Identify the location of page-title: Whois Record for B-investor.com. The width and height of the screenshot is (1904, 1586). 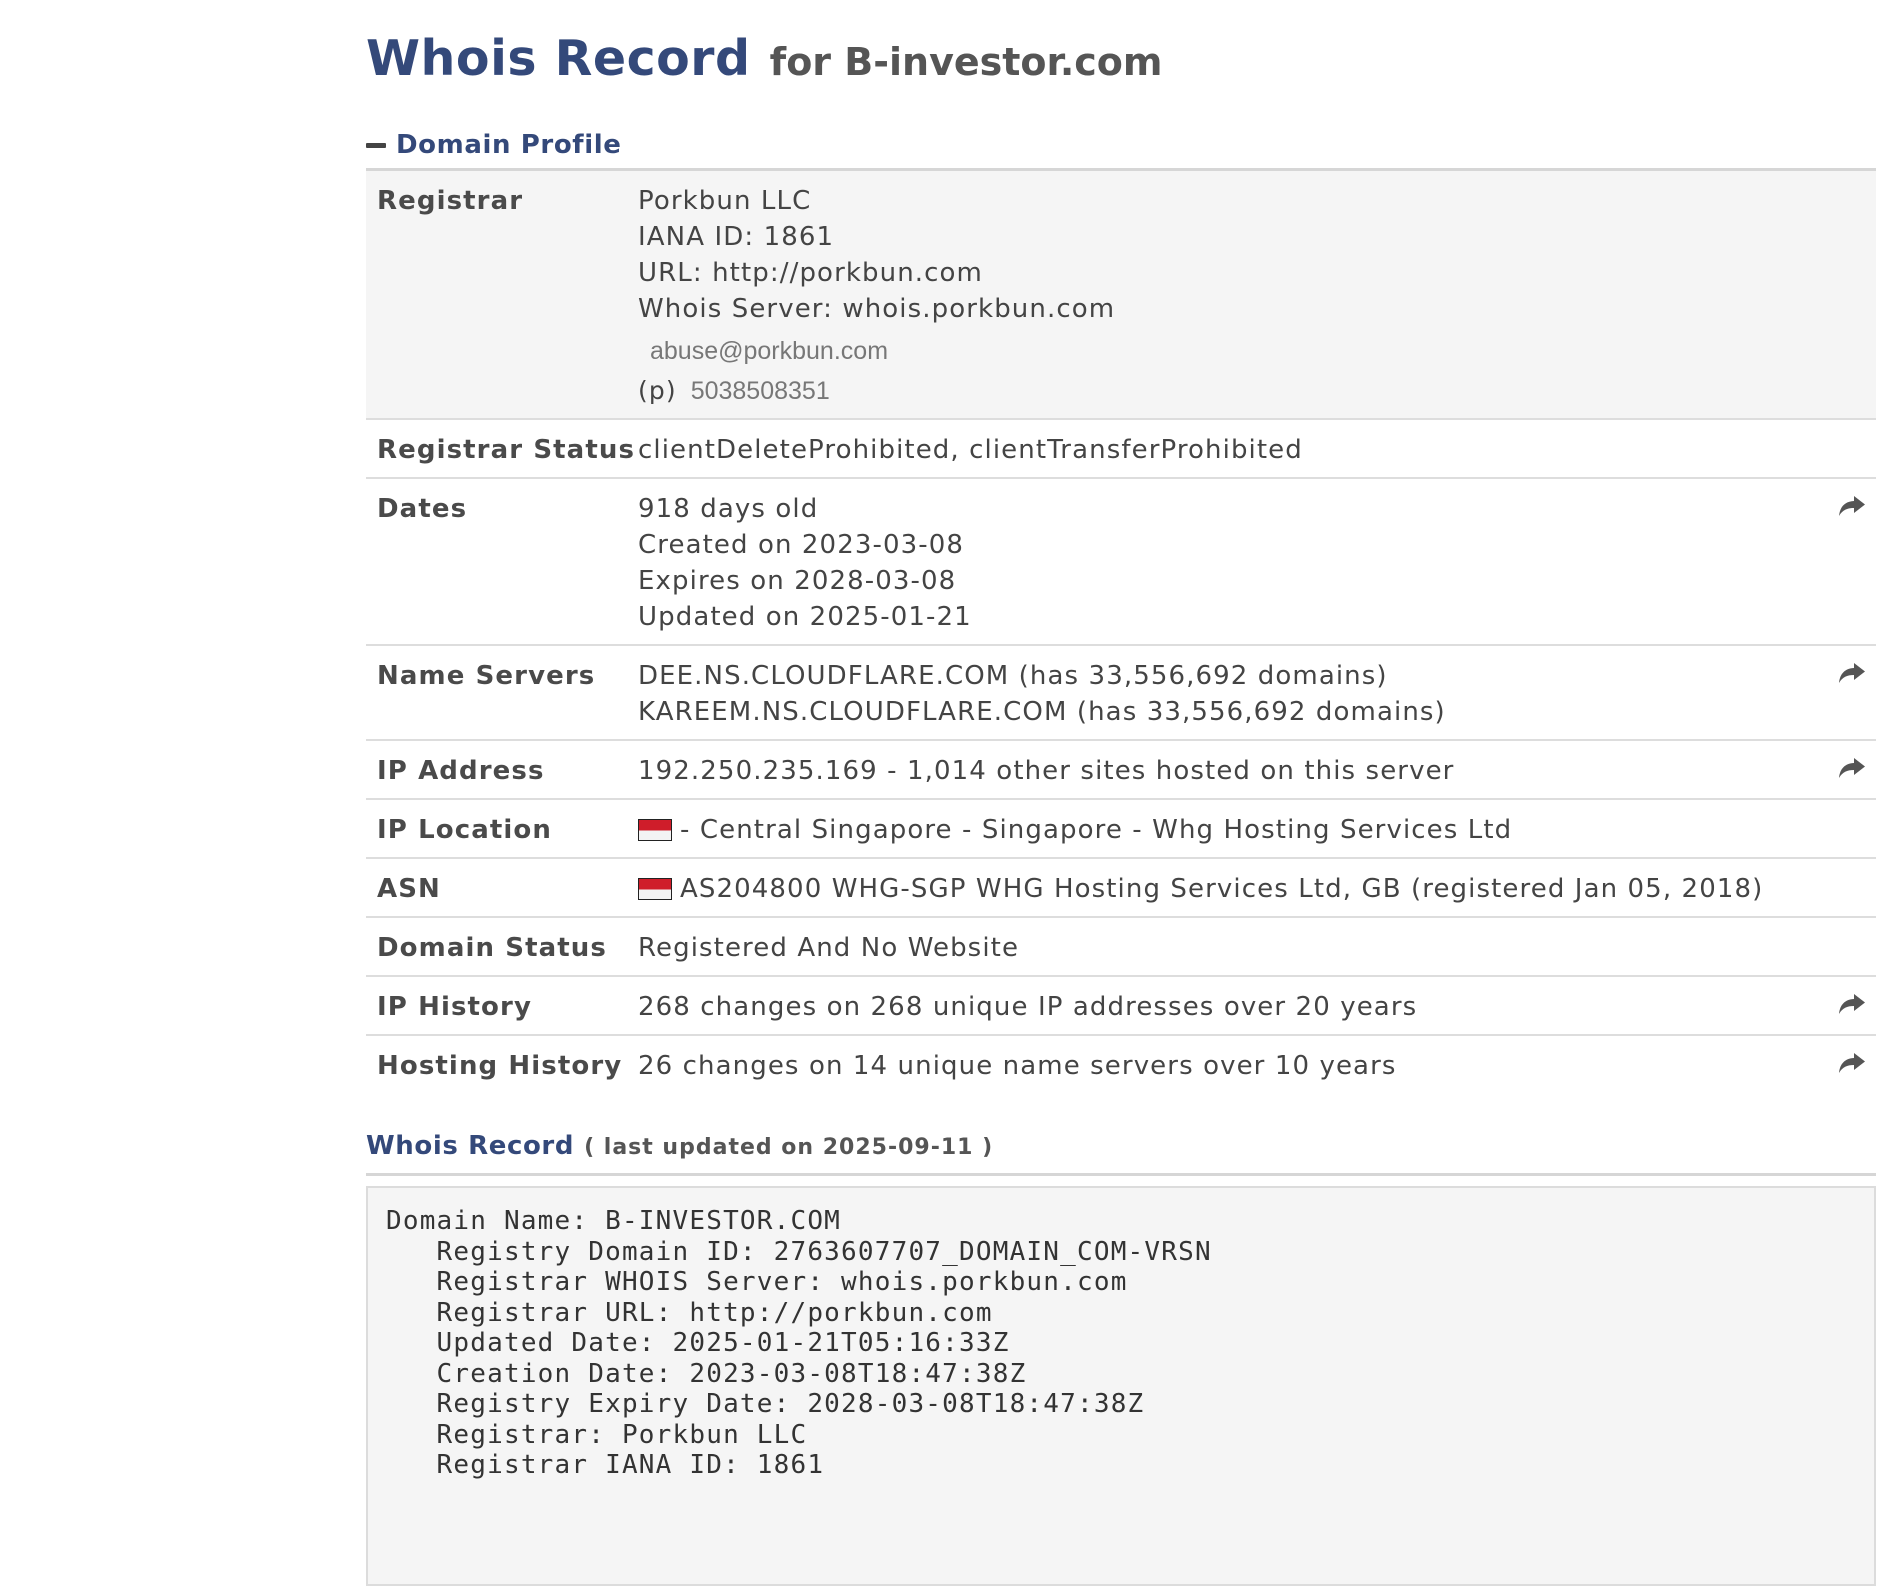
(1121, 47).